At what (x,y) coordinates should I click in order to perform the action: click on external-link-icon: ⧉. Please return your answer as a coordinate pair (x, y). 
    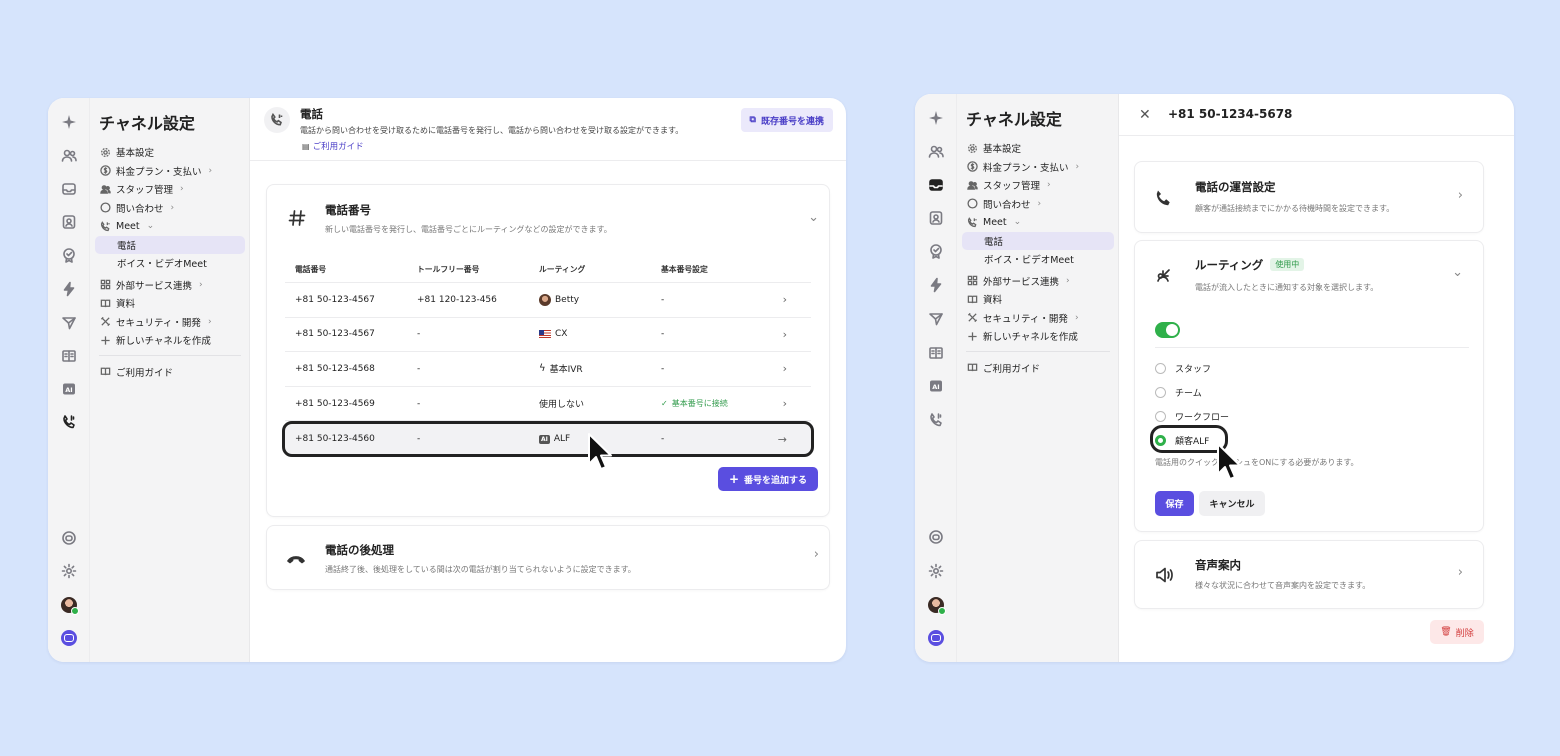
    Looking at the image, I should click on (752, 120).